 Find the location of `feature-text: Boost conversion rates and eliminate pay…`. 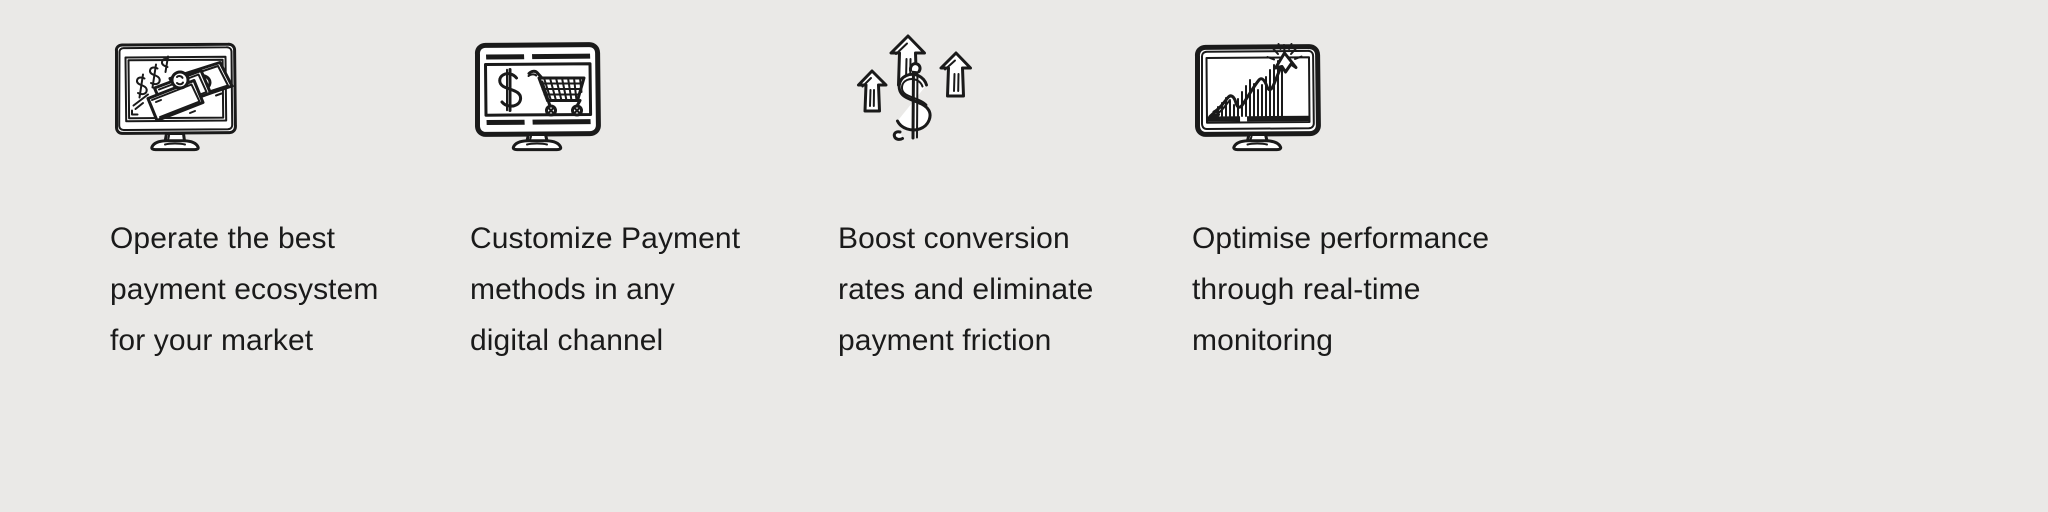

feature-text: Boost conversion rates and eliminate pay… is located at coordinates (966, 289).